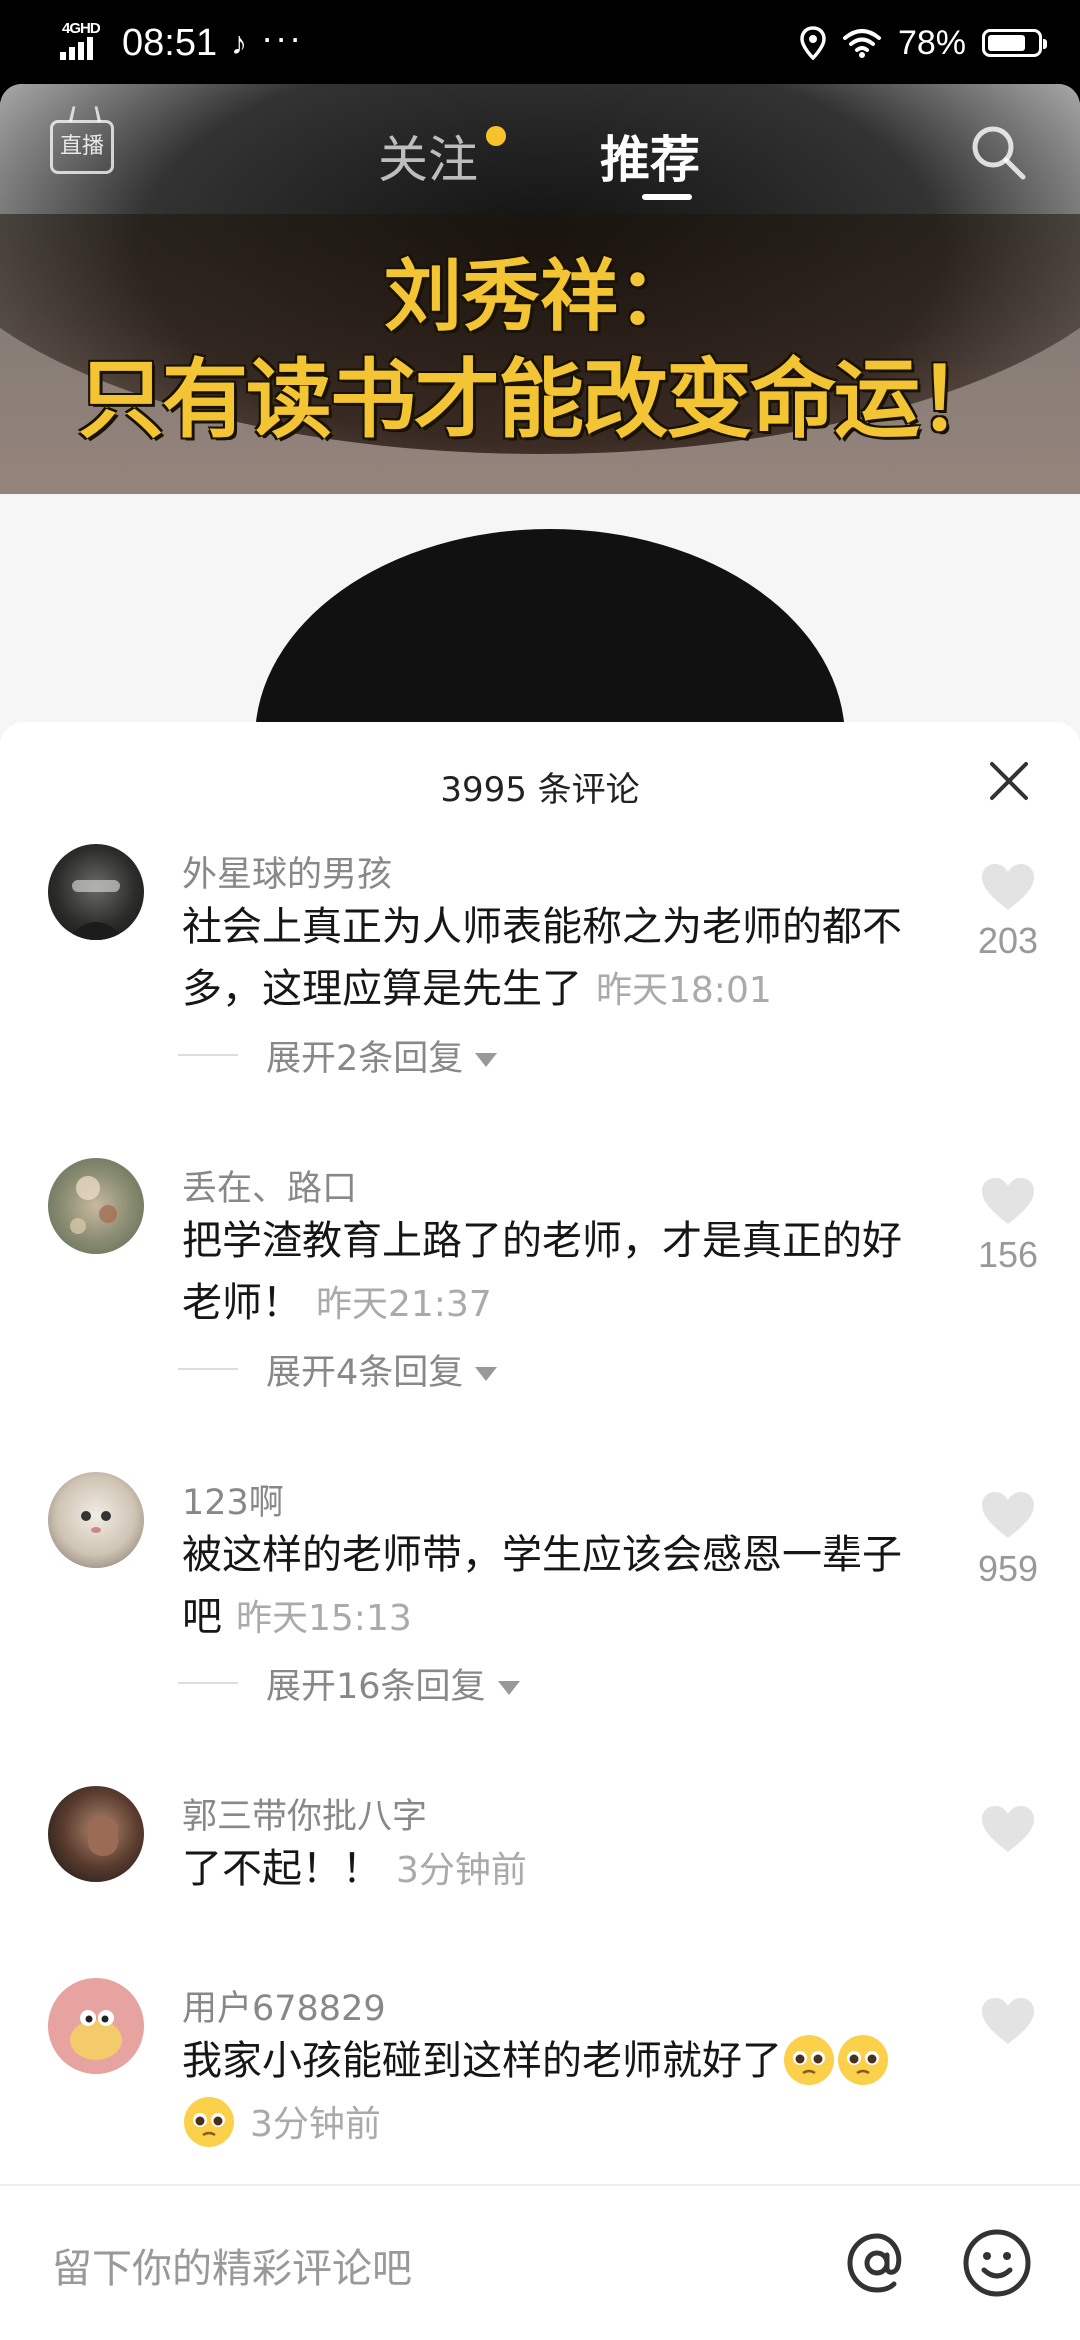 The height and width of the screenshot is (2340, 1080). I want to click on comment-author: 123啊, so click(233, 1499).